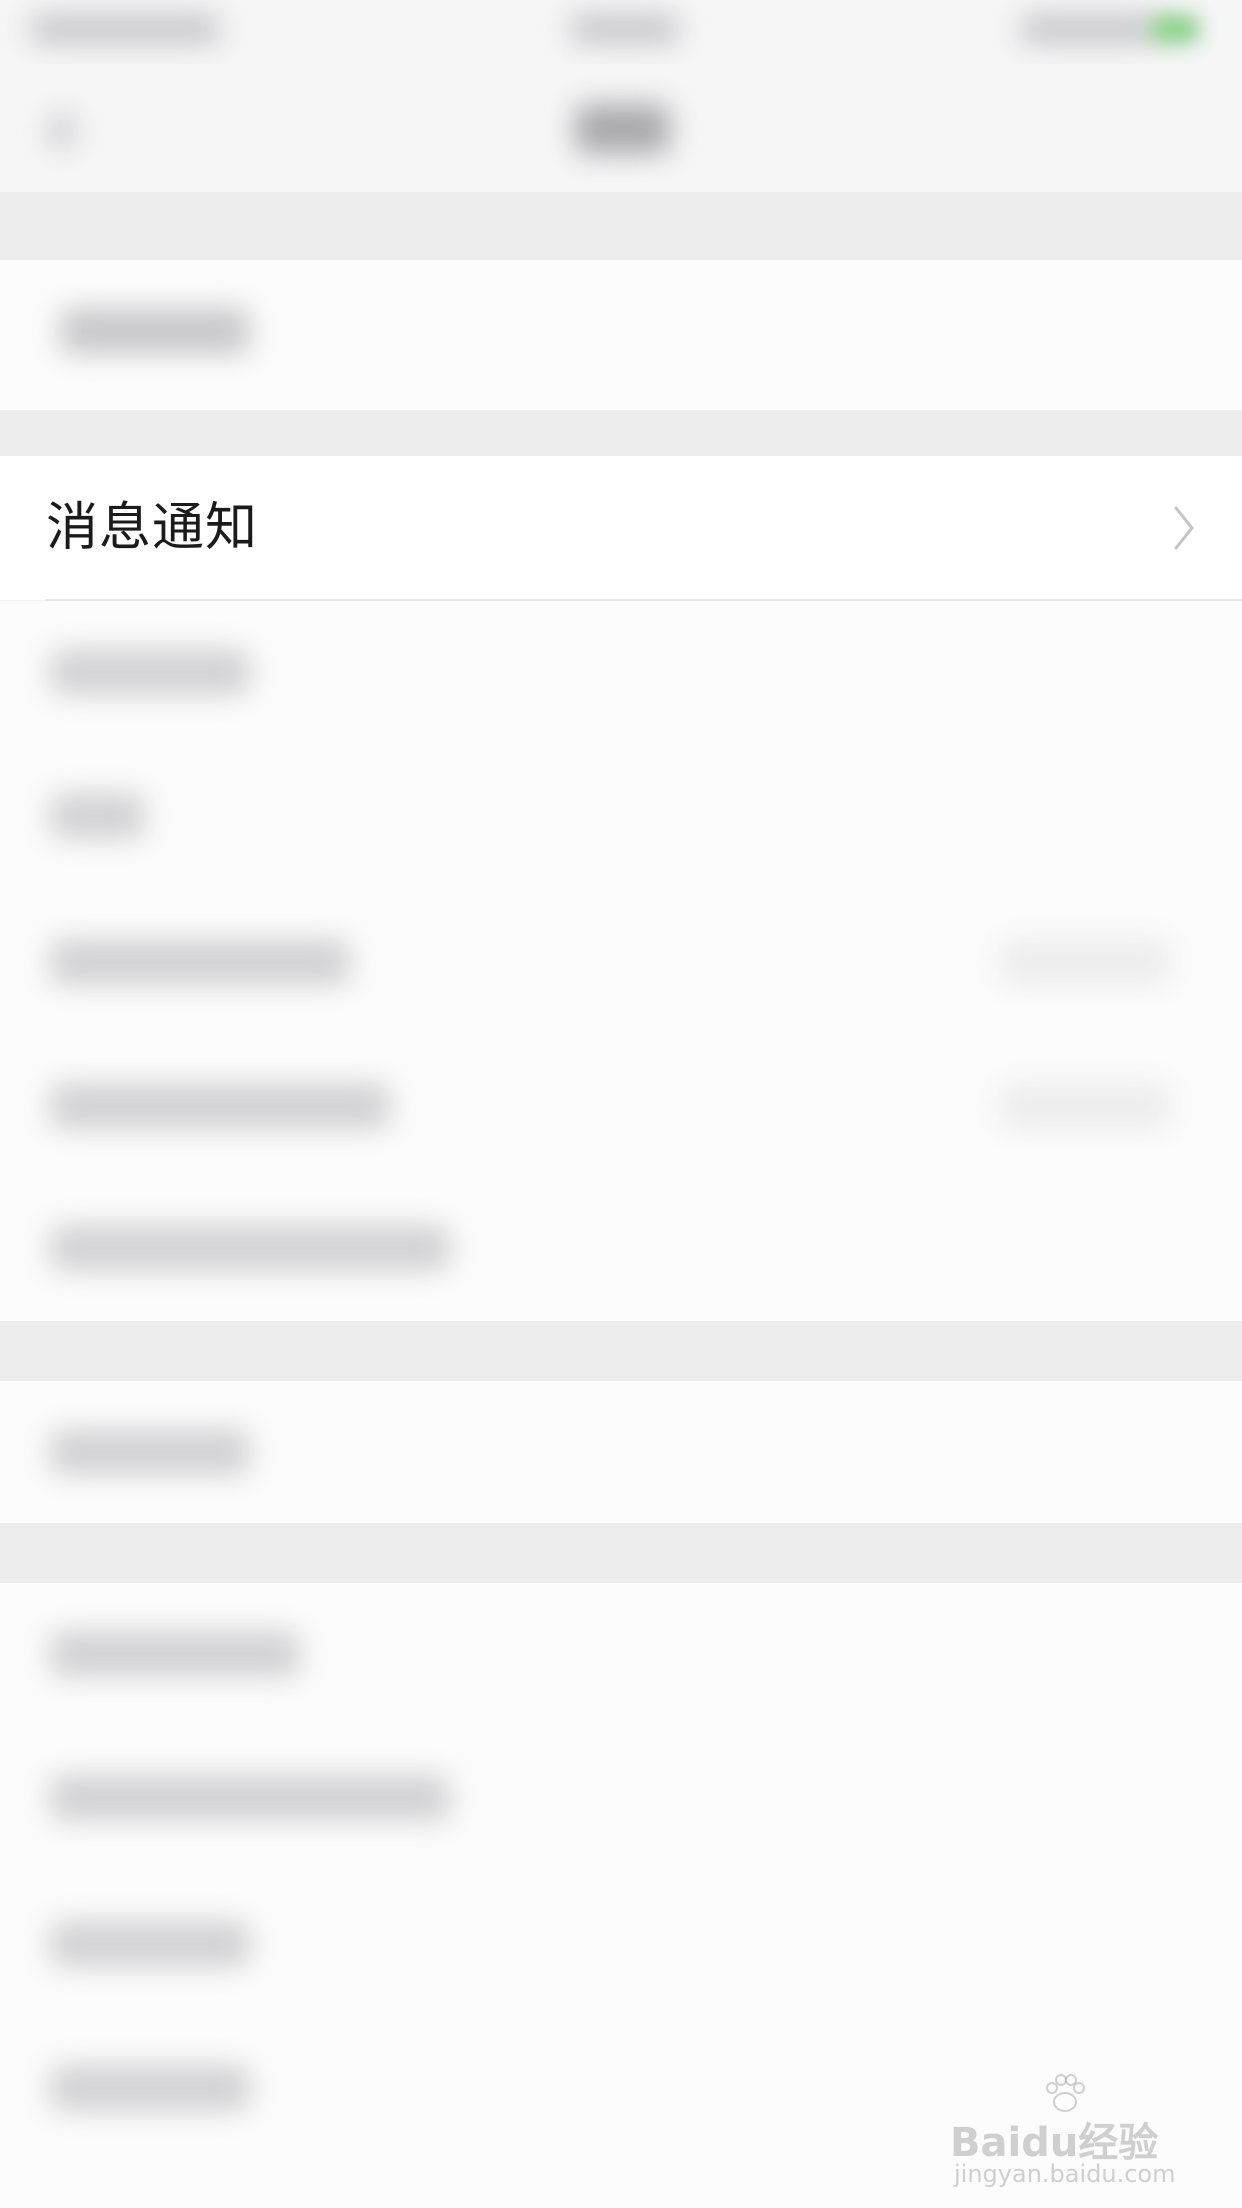 Image resolution: width=1242 pixels, height=2208 pixels. What do you see at coordinates (621, 1452) in the screenshot?
I see `list-section-blurred` at bounding box center [621, 1452].